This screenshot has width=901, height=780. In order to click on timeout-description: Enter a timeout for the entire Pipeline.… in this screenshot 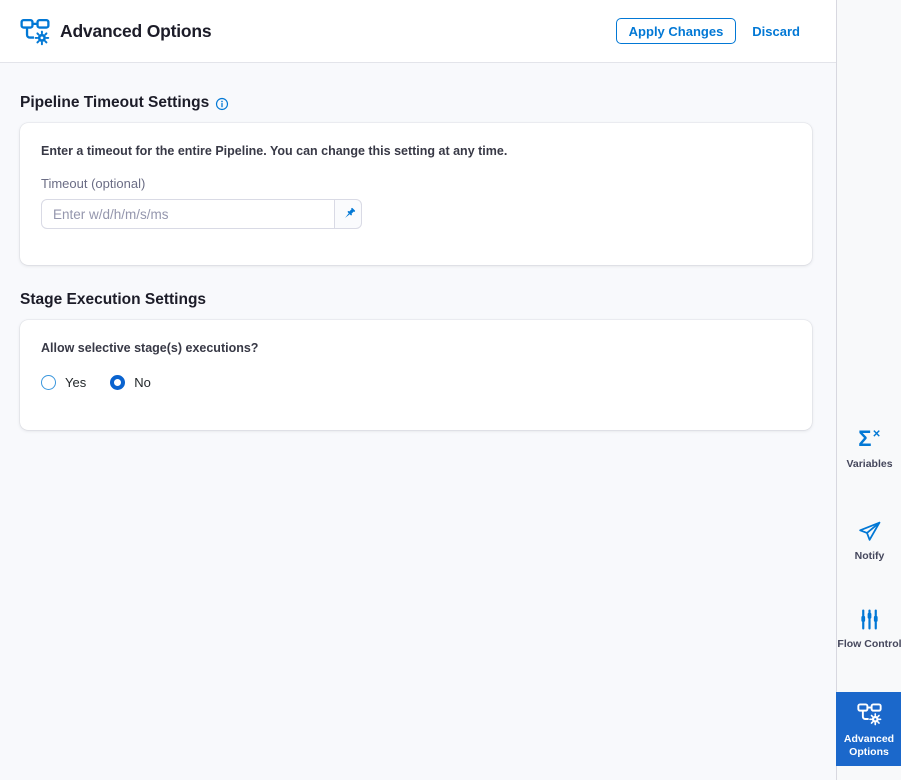, I will do `click(274, 151)`.